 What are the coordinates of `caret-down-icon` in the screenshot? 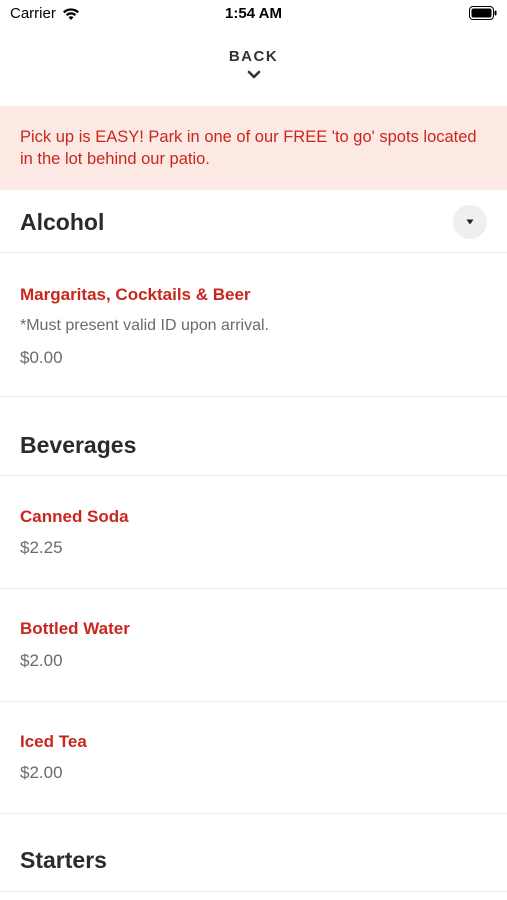 It's located at (470, 222).